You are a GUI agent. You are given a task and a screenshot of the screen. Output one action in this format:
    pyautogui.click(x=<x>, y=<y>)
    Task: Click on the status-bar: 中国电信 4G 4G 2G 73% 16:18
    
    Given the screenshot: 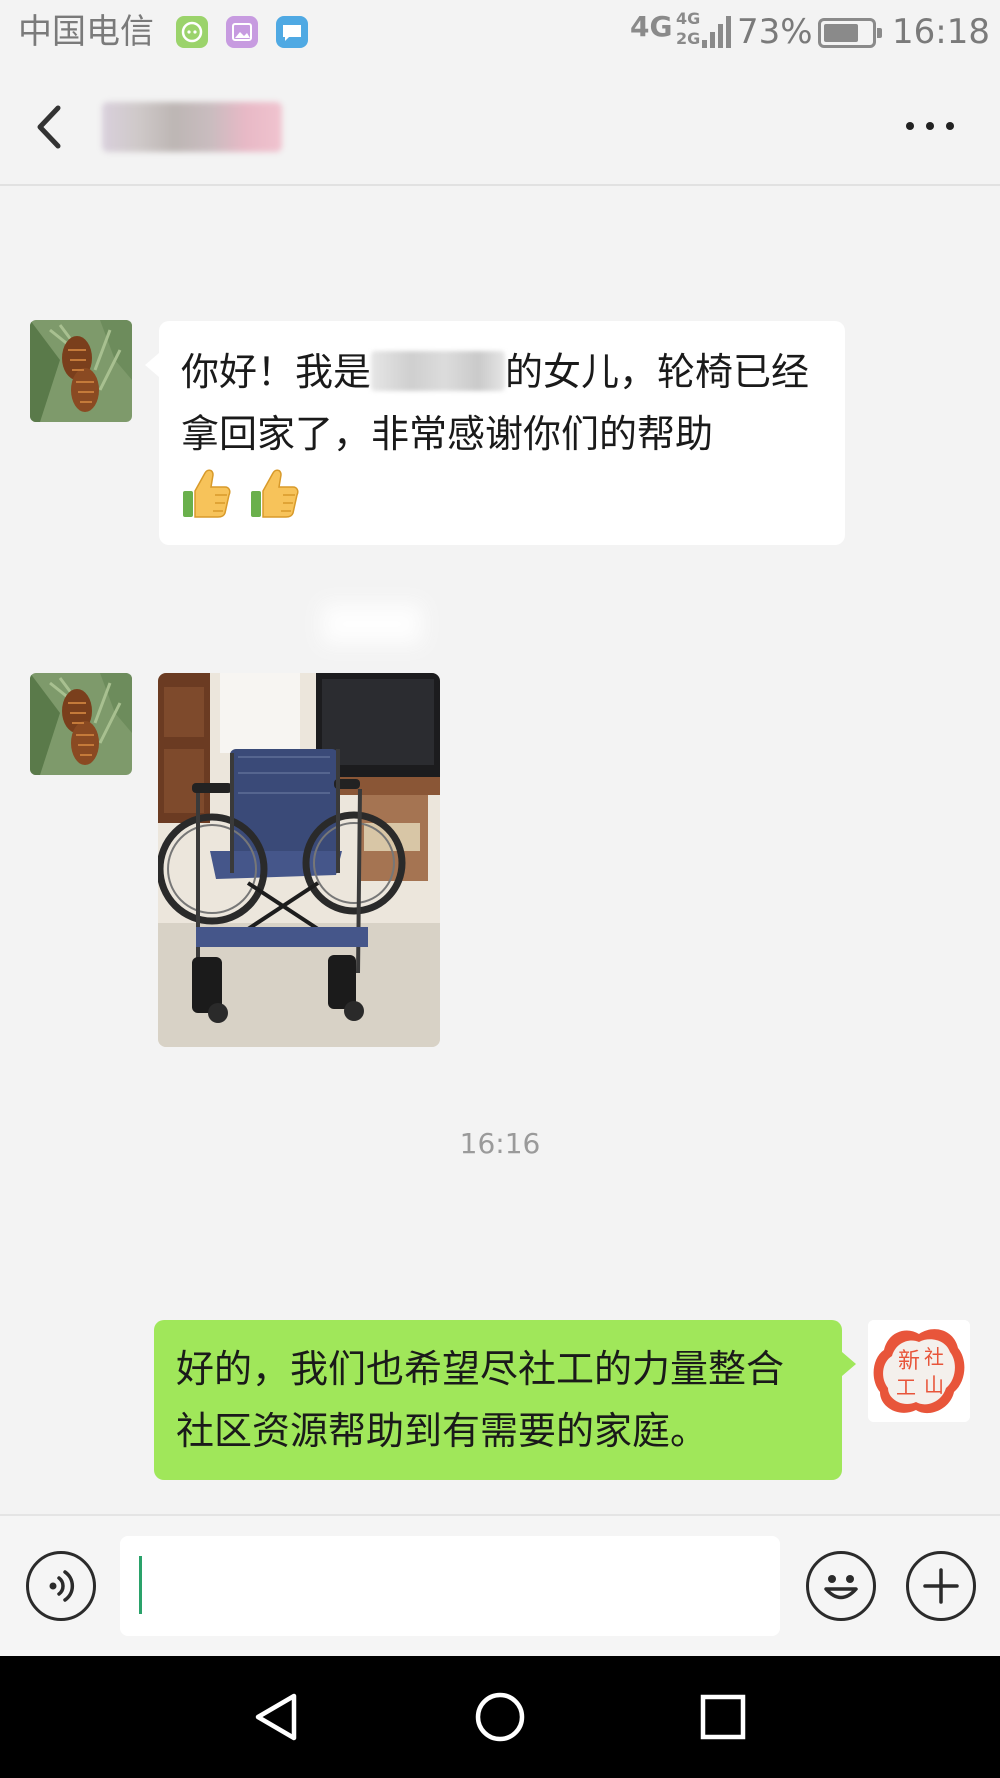 What is the action you would take?
    pyautogui.click(x=500, y=33)
    